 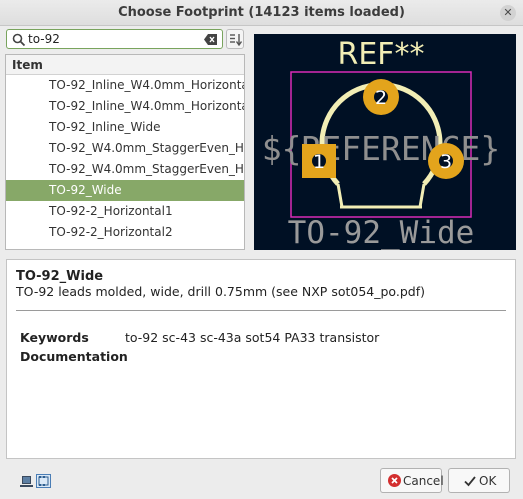 I want to click on laptop-icon, so click(x=26, y=481).